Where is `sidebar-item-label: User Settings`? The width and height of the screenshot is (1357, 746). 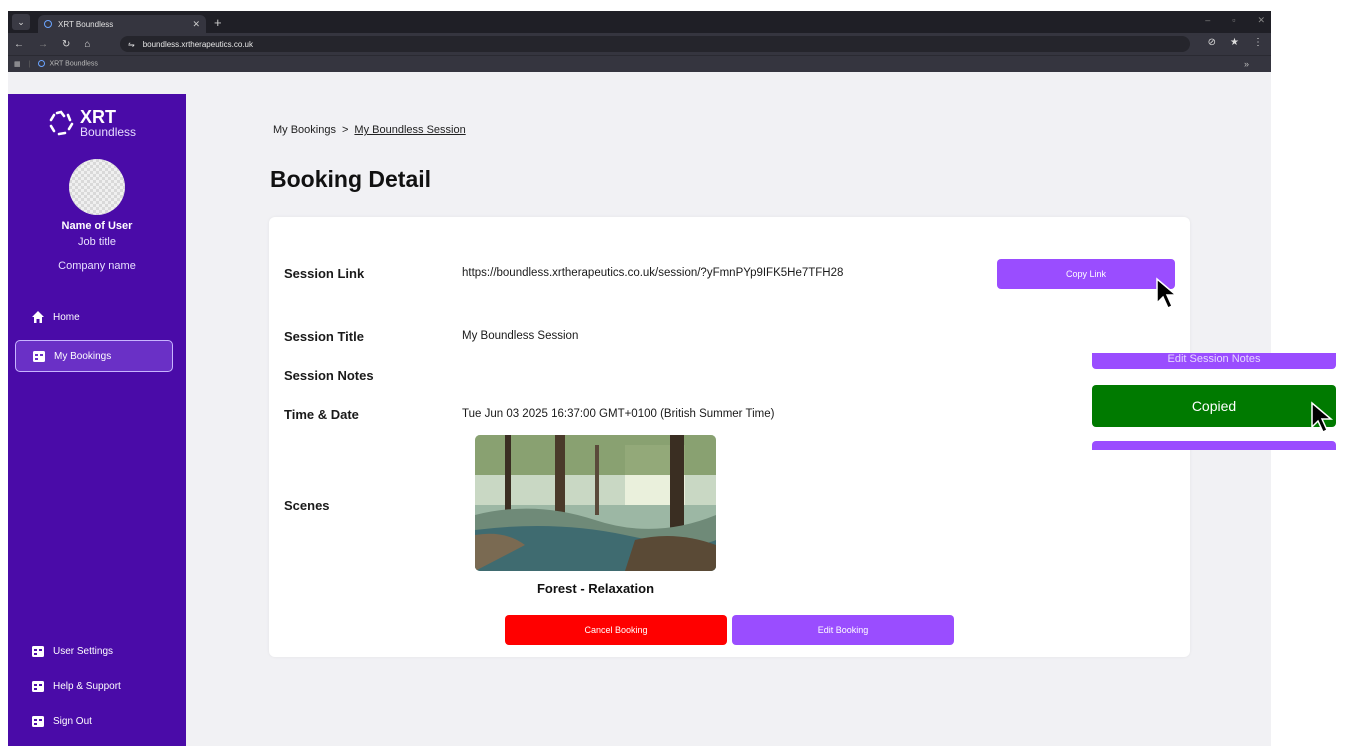
sidebar-item-label: User Settings is located at coordinates (83, 651).